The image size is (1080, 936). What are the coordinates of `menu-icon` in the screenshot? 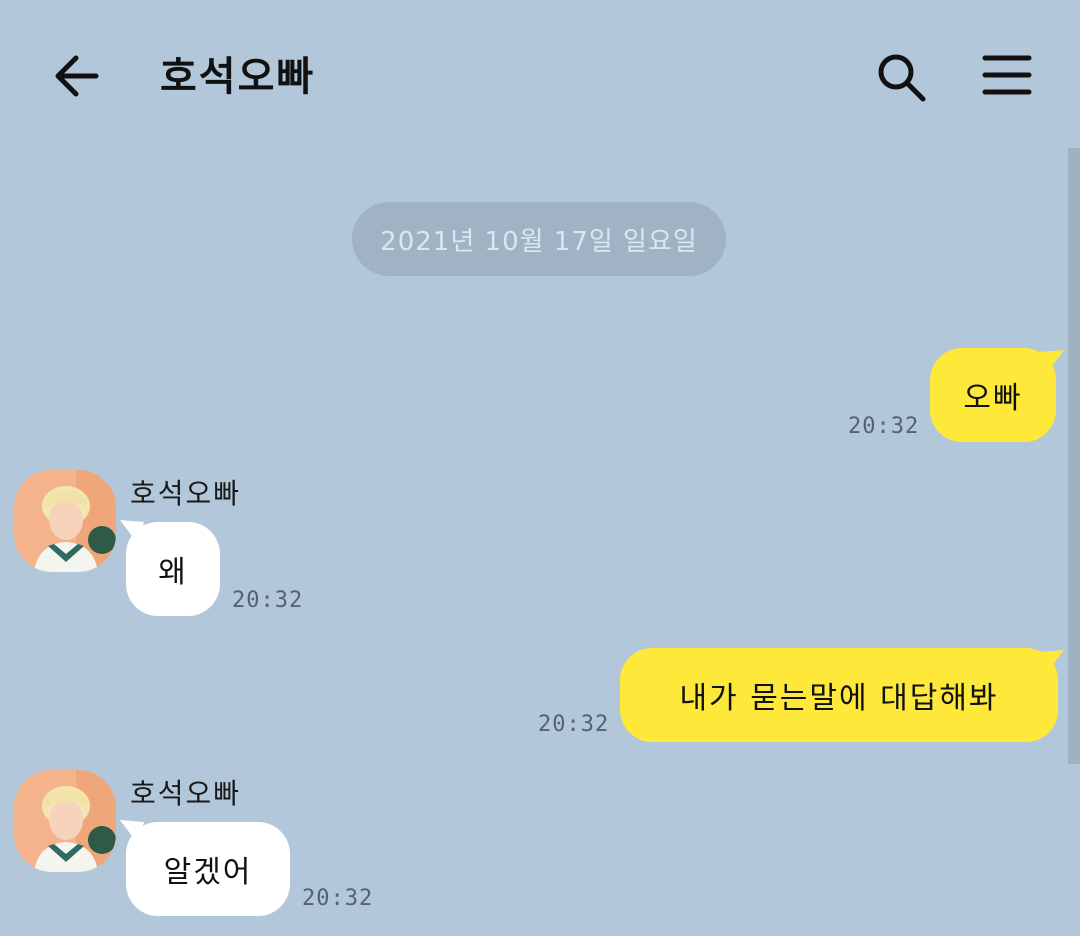 It's located at (1007, 75).